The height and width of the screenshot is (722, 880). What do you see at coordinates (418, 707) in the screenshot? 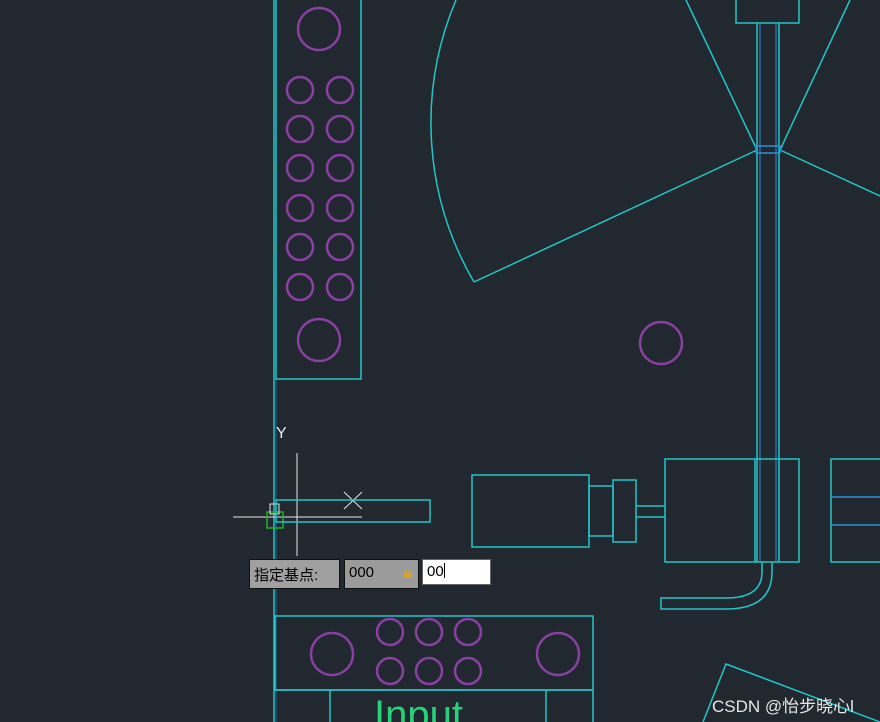
I see `input-block-label: Input` at bounding box center [418, 707].